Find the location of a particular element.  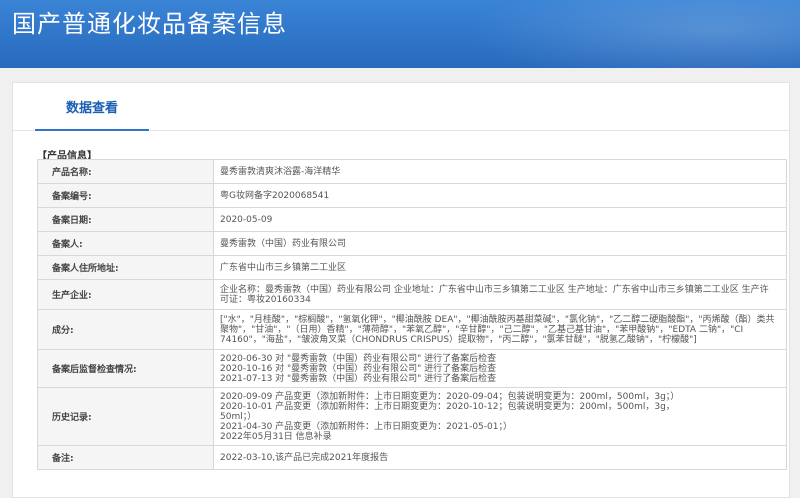

row-remarks: 备注: 2022-03-10,该产品已完成2021年度报告 is located at coordinates (412, 457).